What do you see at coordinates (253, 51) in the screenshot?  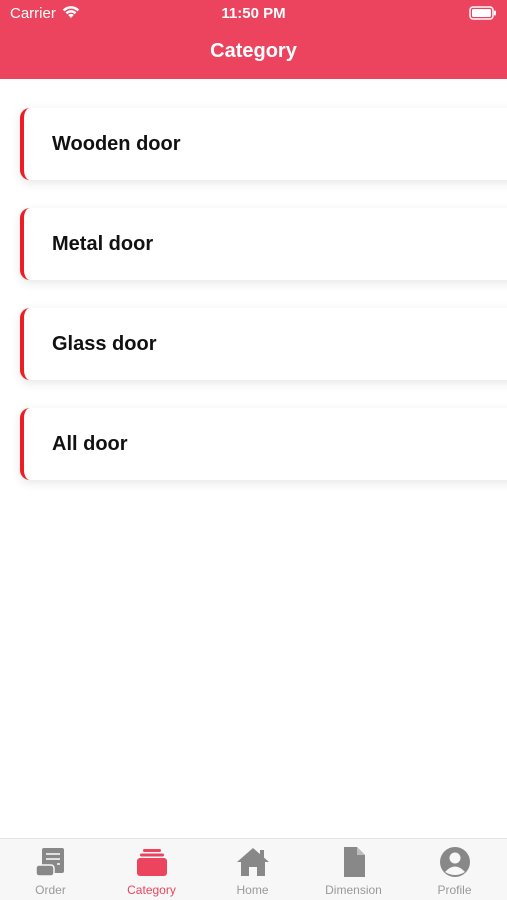 I see `page-title: Category` at bounding box center [253, 51].